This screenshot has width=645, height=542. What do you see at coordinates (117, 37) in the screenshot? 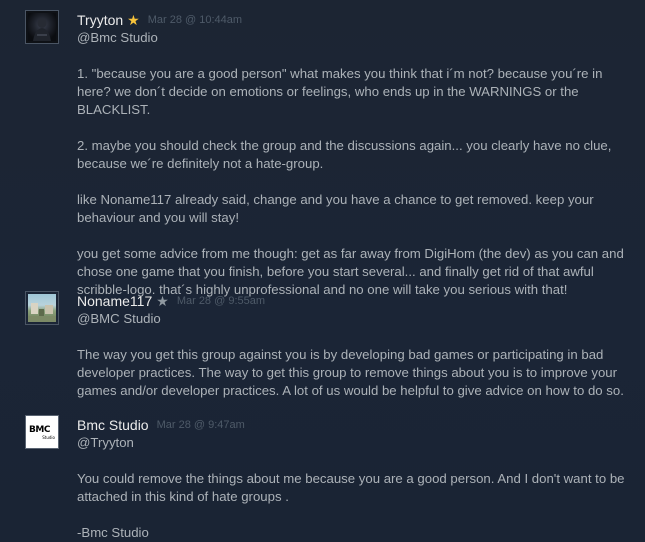
I see `mention: @Bmc Studio` at bounding box center [117, 37].